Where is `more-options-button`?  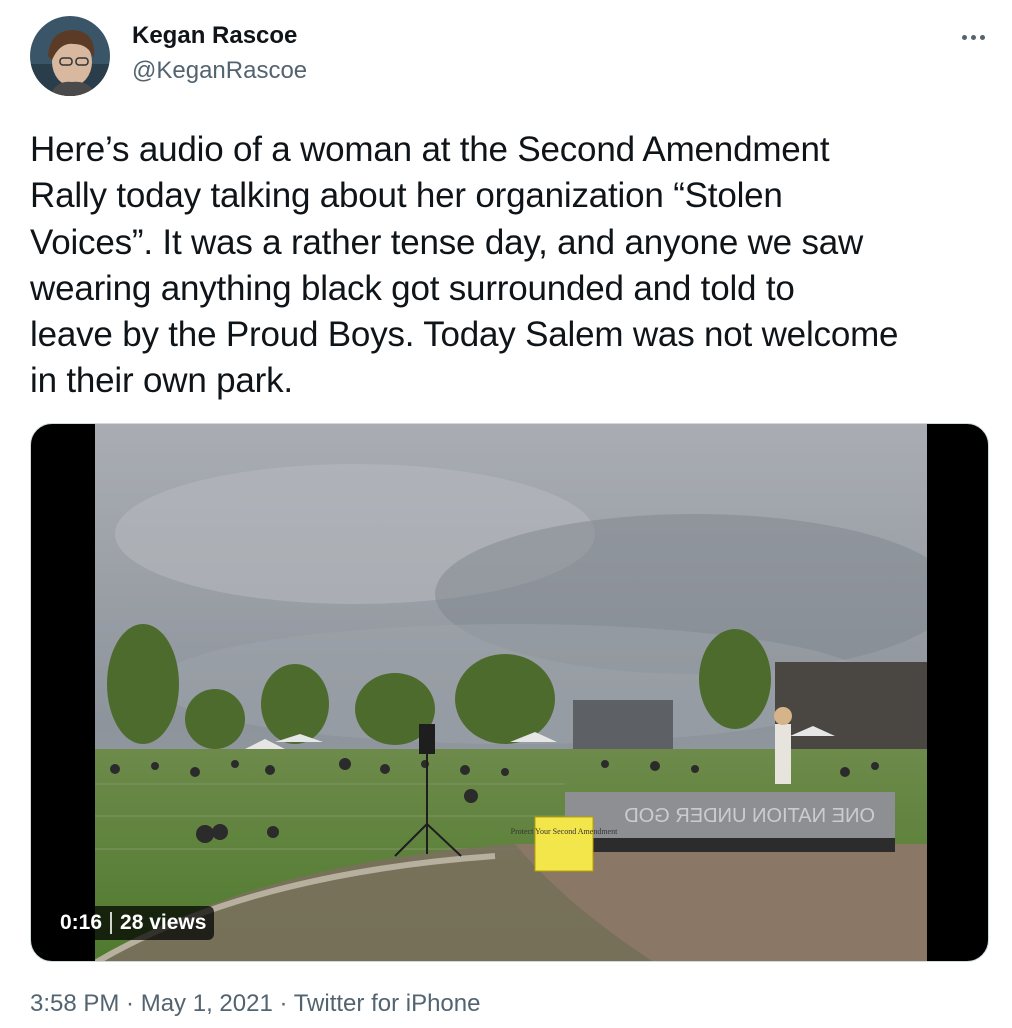 more-options-button is located at coordinates (973, 37).